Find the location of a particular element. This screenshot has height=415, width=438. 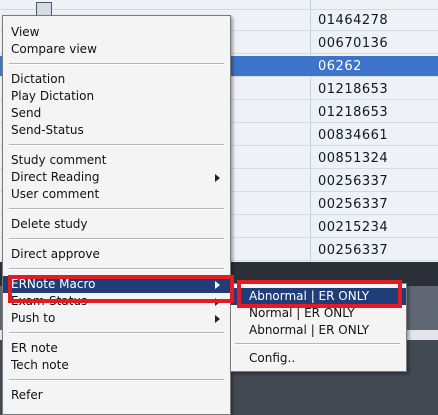

submenu-item-abnormal-er-only-2: Abnormal | ER ONLY is located at coordinates (318, 330).